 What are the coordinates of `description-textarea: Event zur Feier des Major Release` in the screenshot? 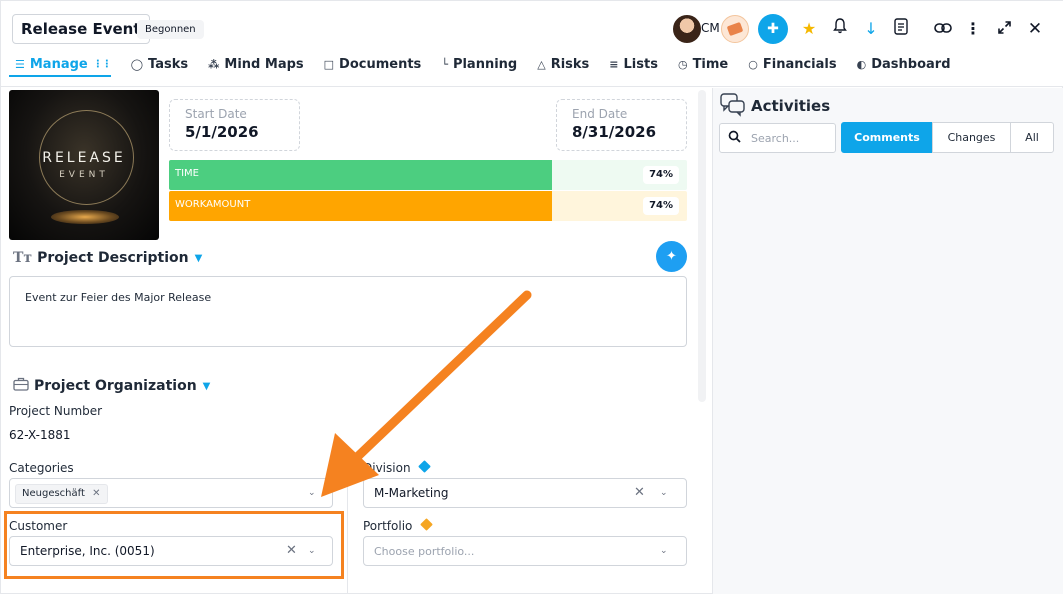 It's located at (348, 311).